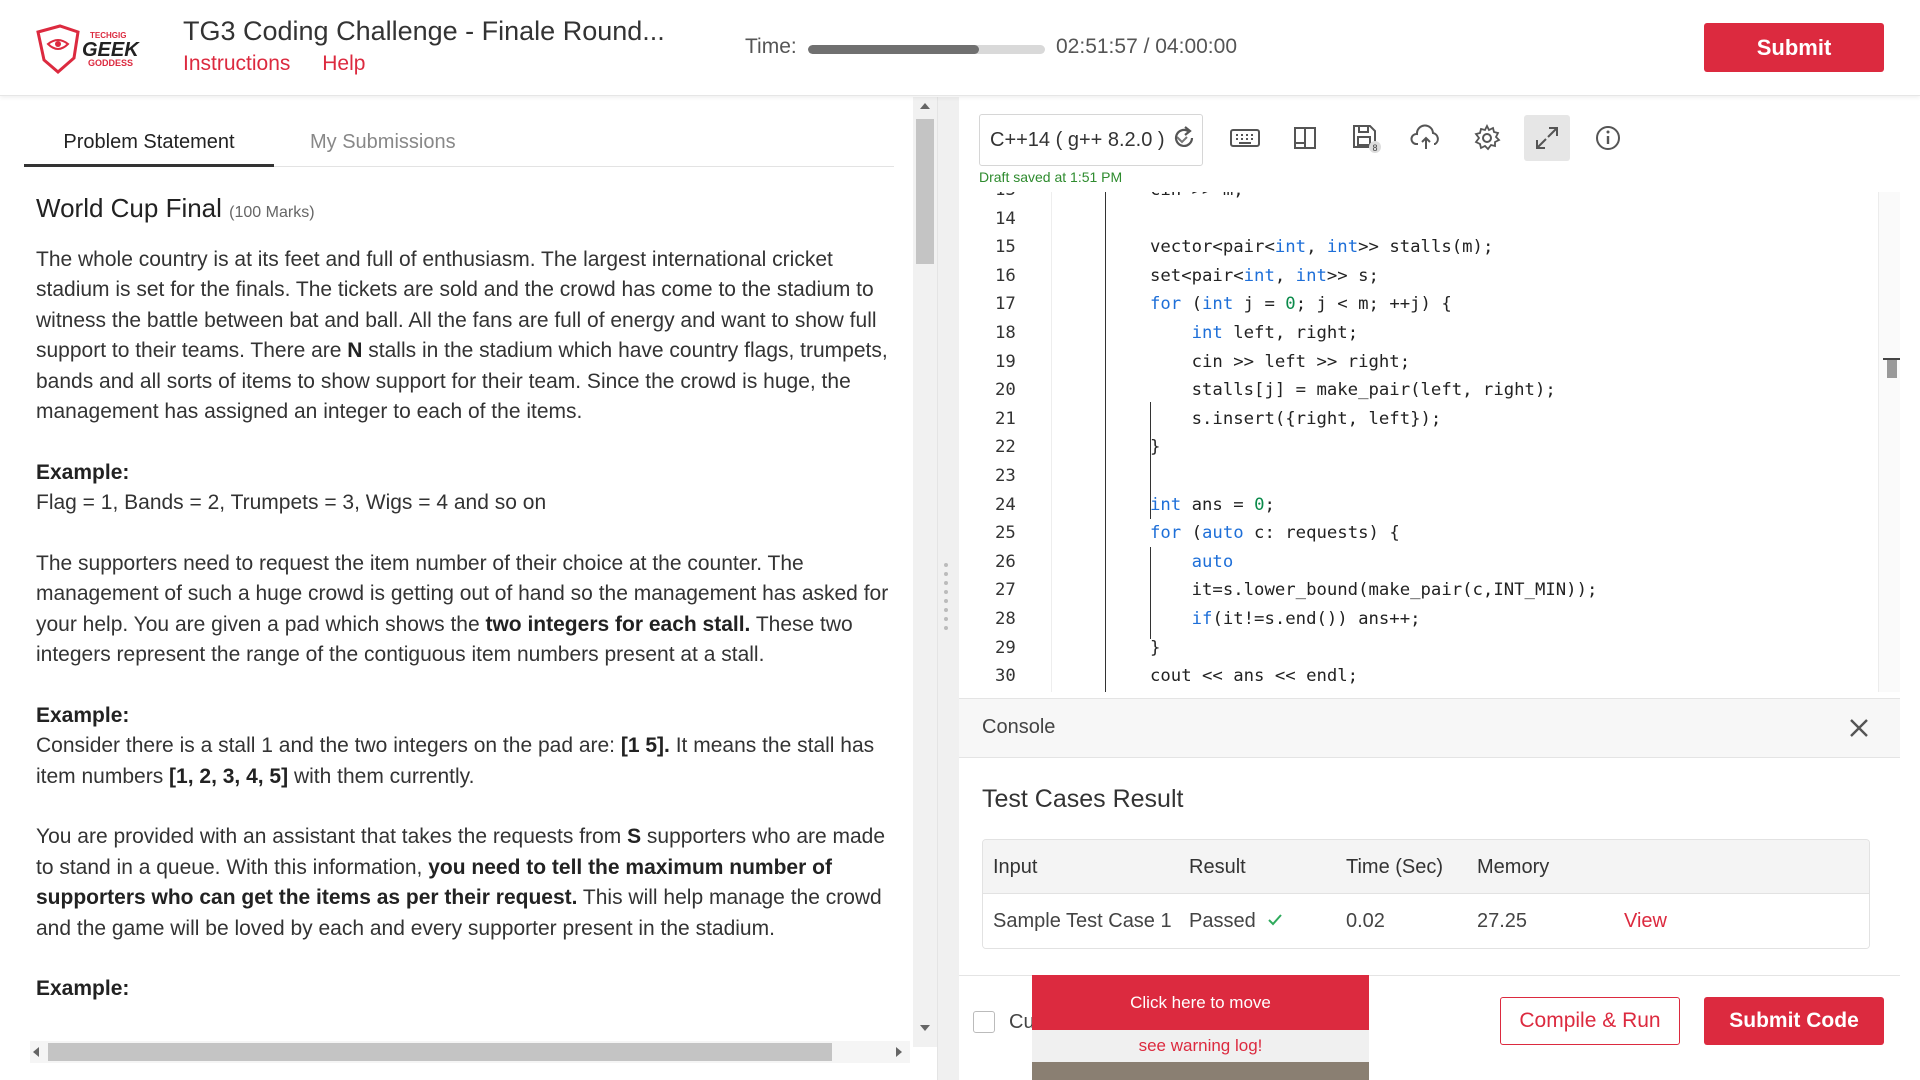  What do you see at coordinates (383, 147) in the screenshot?
I see `tab-my-submissions: My Submissions` at bounding box center [383, 147].